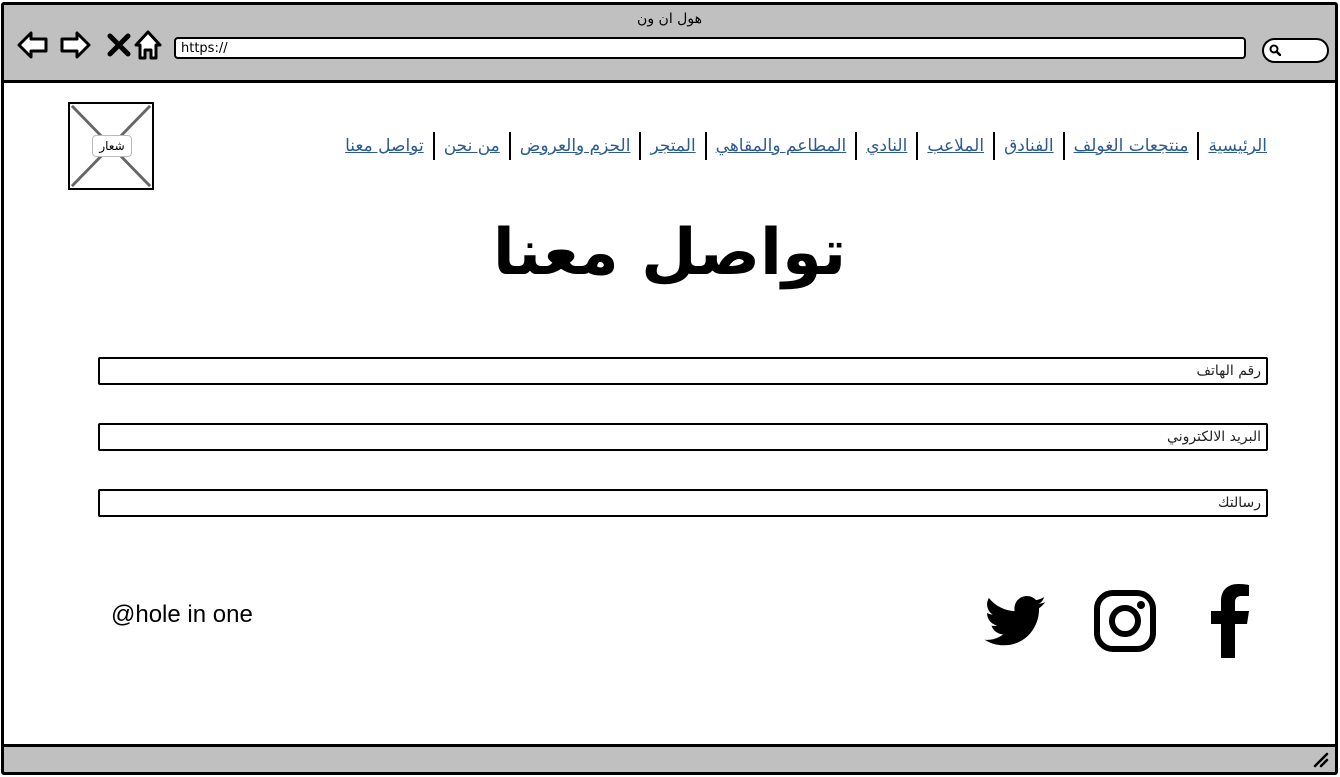 The width and height of the screenshot is (1340, 777). What do you see at coordinates (1295, 50) in the screenshot?
I see `browser-search-field` at bounding box center [1295, 50].